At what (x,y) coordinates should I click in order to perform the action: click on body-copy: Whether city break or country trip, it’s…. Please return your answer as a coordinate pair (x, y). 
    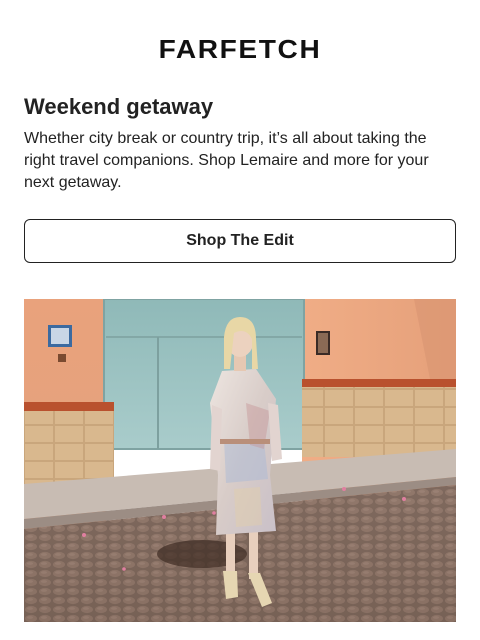
    Looking at the image, I should click on (226, 160).